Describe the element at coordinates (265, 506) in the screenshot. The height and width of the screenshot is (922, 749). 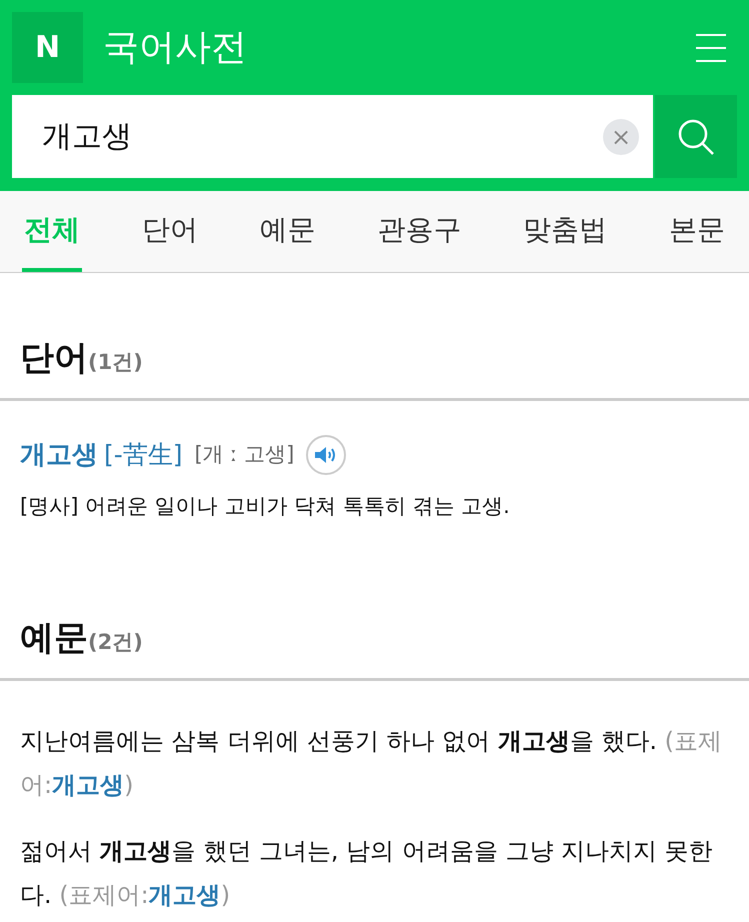
I see `definition-text: [명사] 어려운 일이나 고비가 닥쳐 톡톡히 겪는 고생.` at that location.